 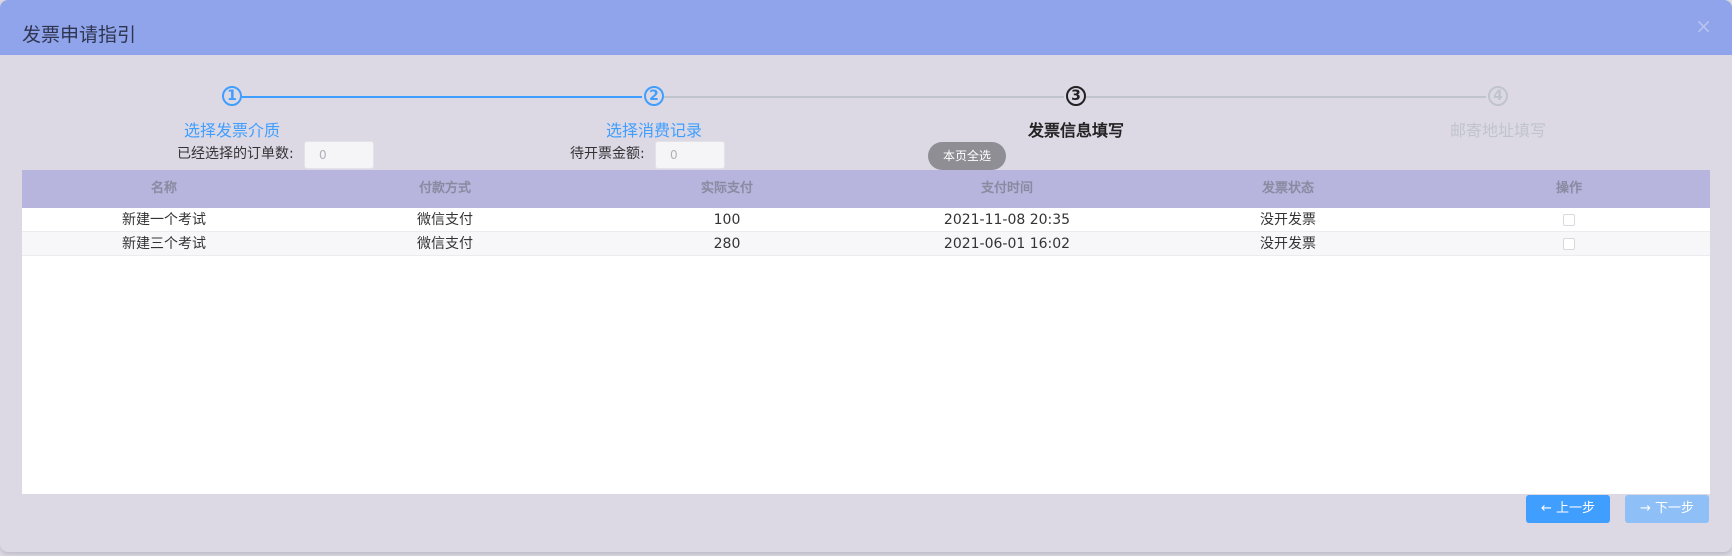 What do you see at coordinates (654, 130) in the screenshot?
I see `step-2-label: 选择消费记录` at bounding box center [654, 130].